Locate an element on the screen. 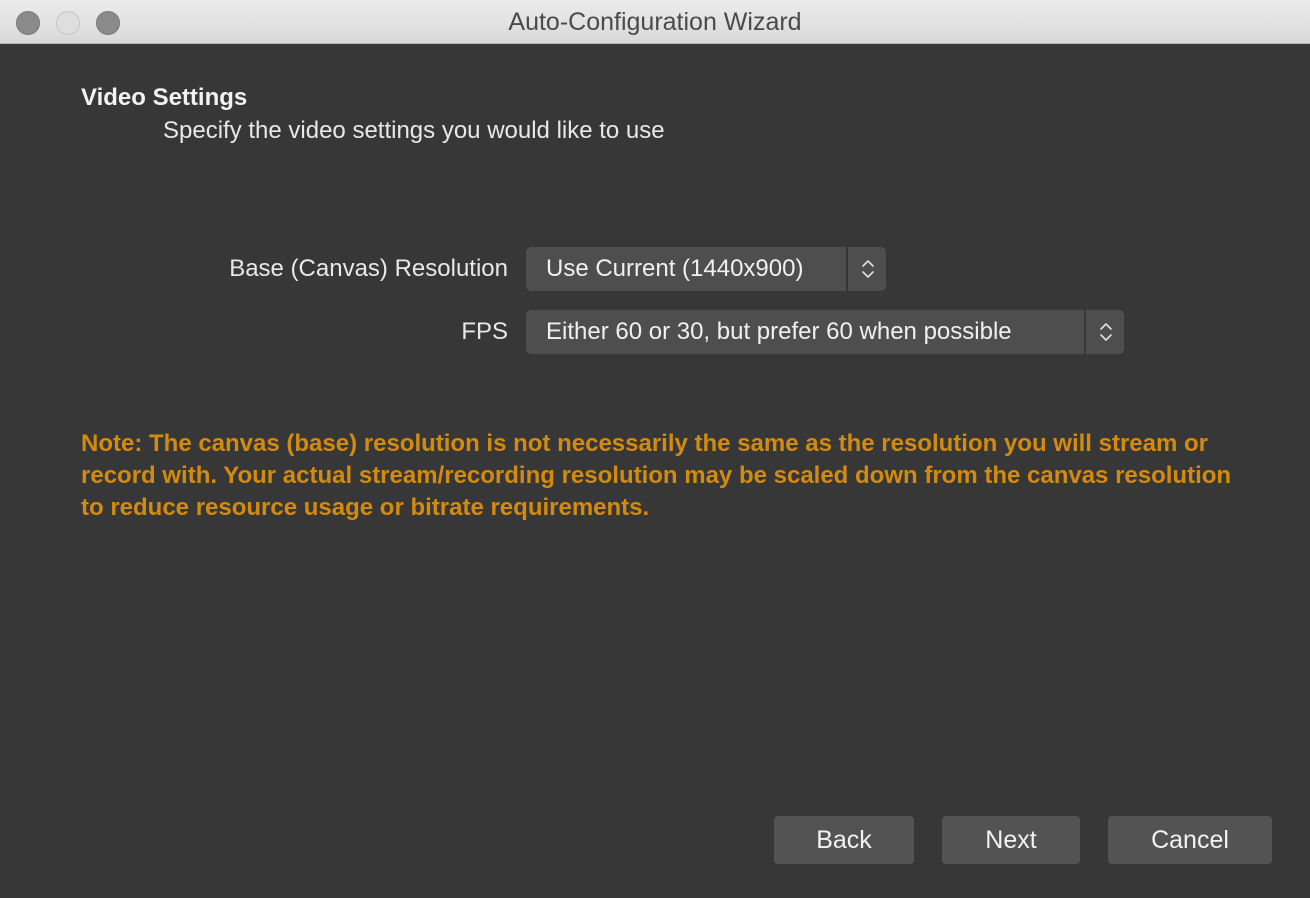 The height and width of the screenshot is (898, 1310). window-title: Auto-Configuration Wizard is located at coordinates (655, 22).